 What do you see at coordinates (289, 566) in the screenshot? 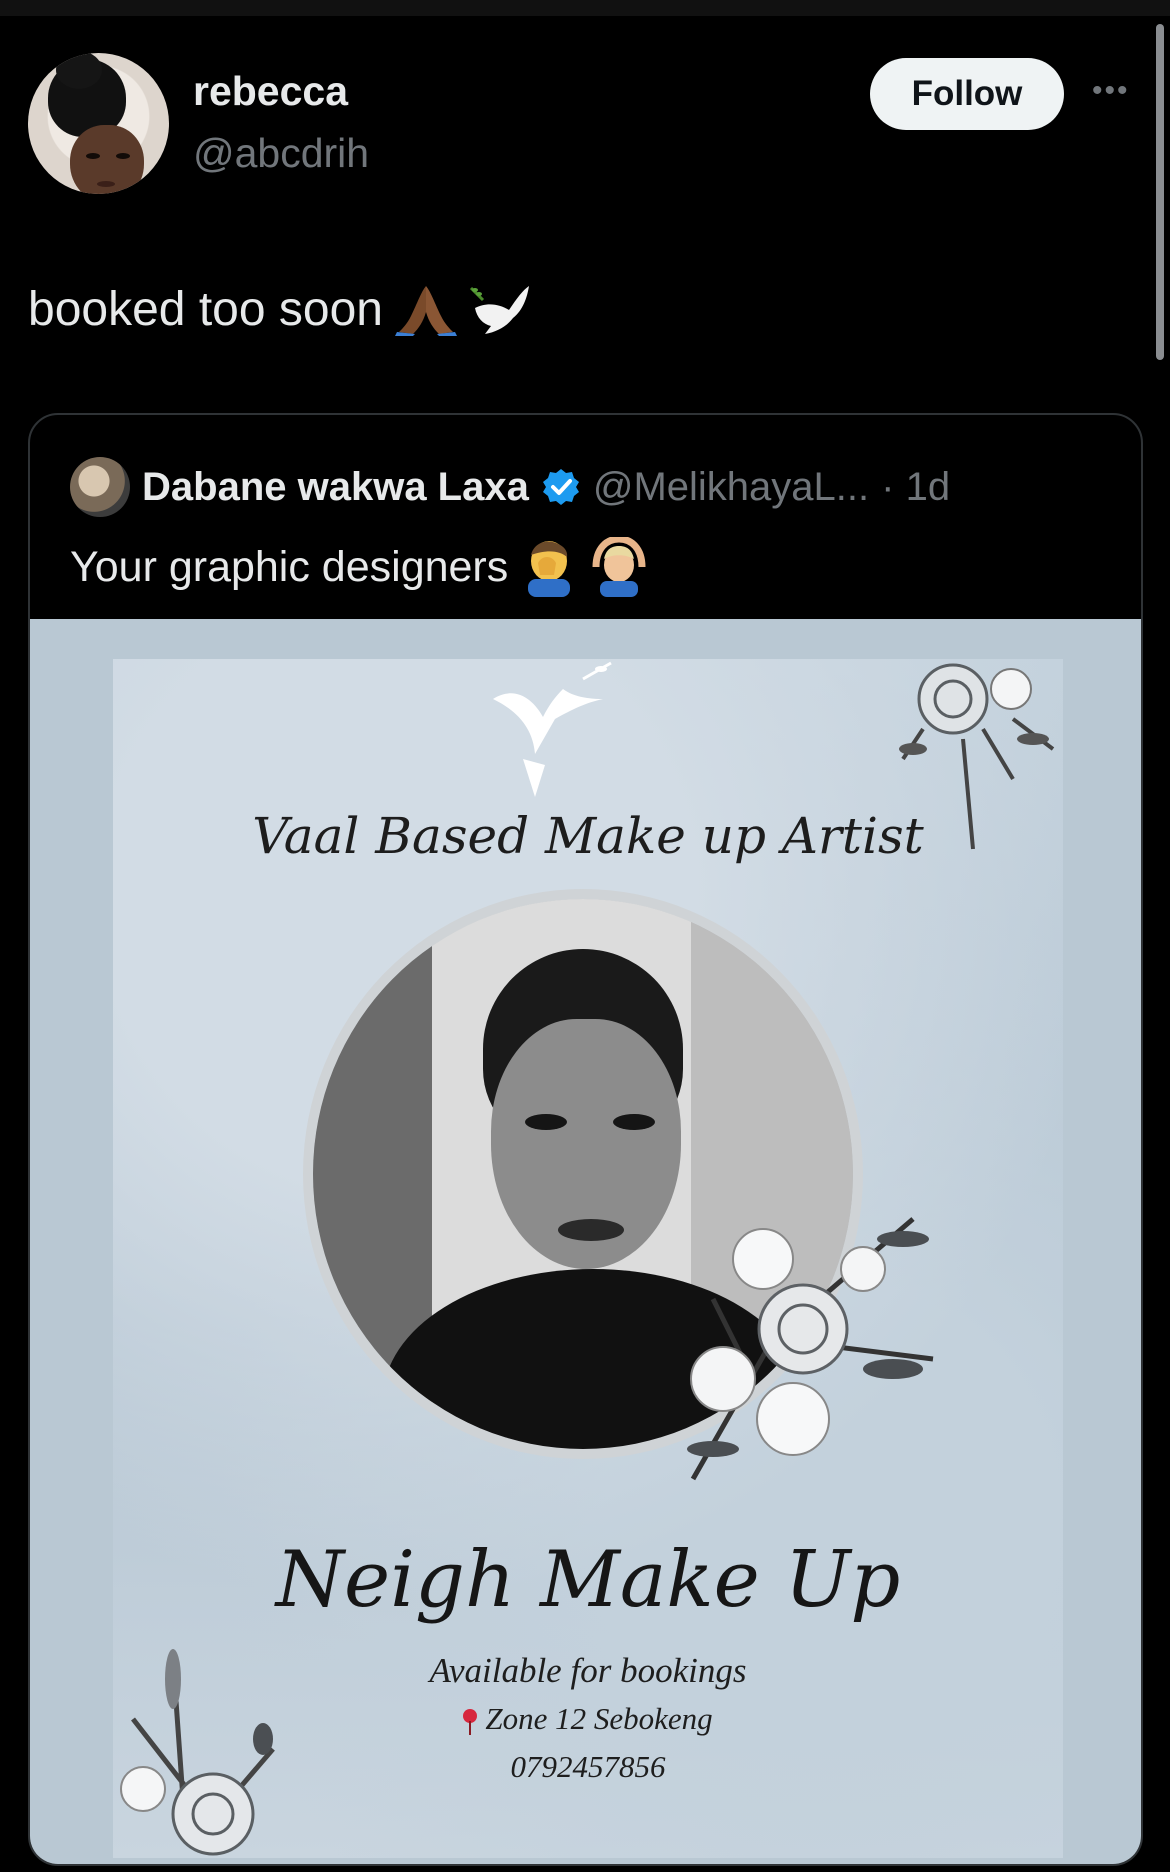
I see `quoted-text-content: Your graphic designers` at bounding box center [289, 566].